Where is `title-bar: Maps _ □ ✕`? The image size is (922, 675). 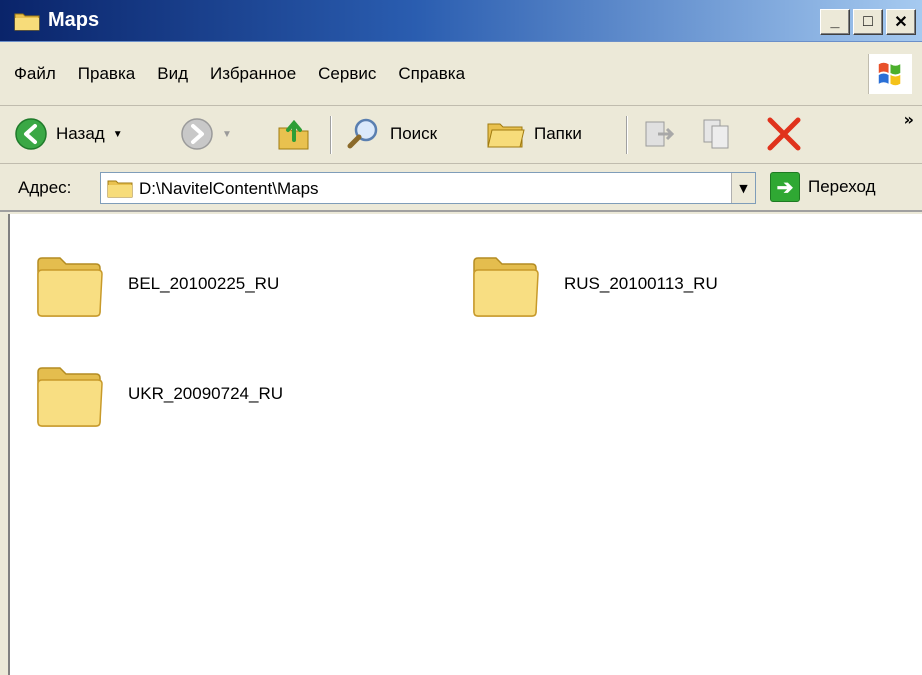 title-bar: Maps _ □ ✕ is located at coordinates (461, 21).